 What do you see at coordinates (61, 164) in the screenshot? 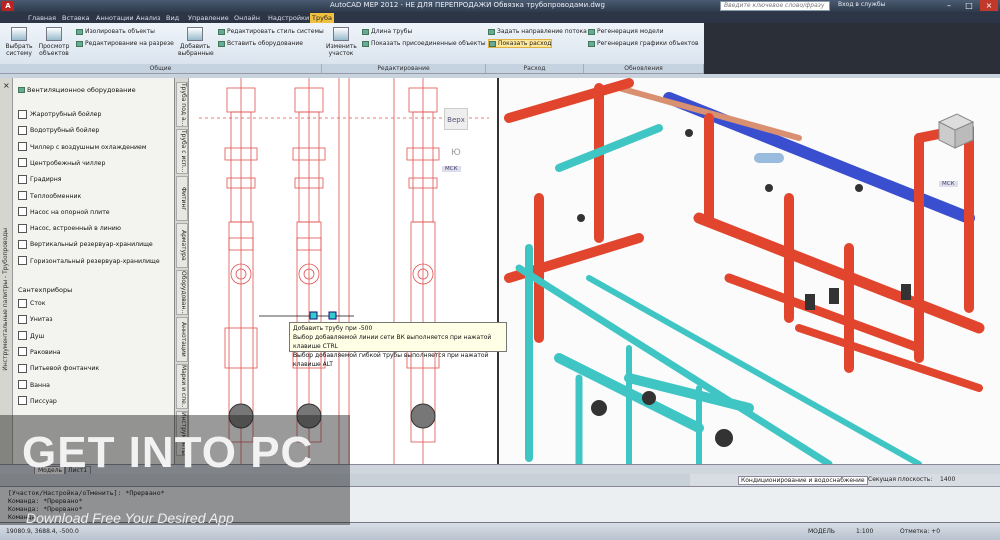
I see `equipment-item: Центробежный чиллер` at bounding box center [61, 164].